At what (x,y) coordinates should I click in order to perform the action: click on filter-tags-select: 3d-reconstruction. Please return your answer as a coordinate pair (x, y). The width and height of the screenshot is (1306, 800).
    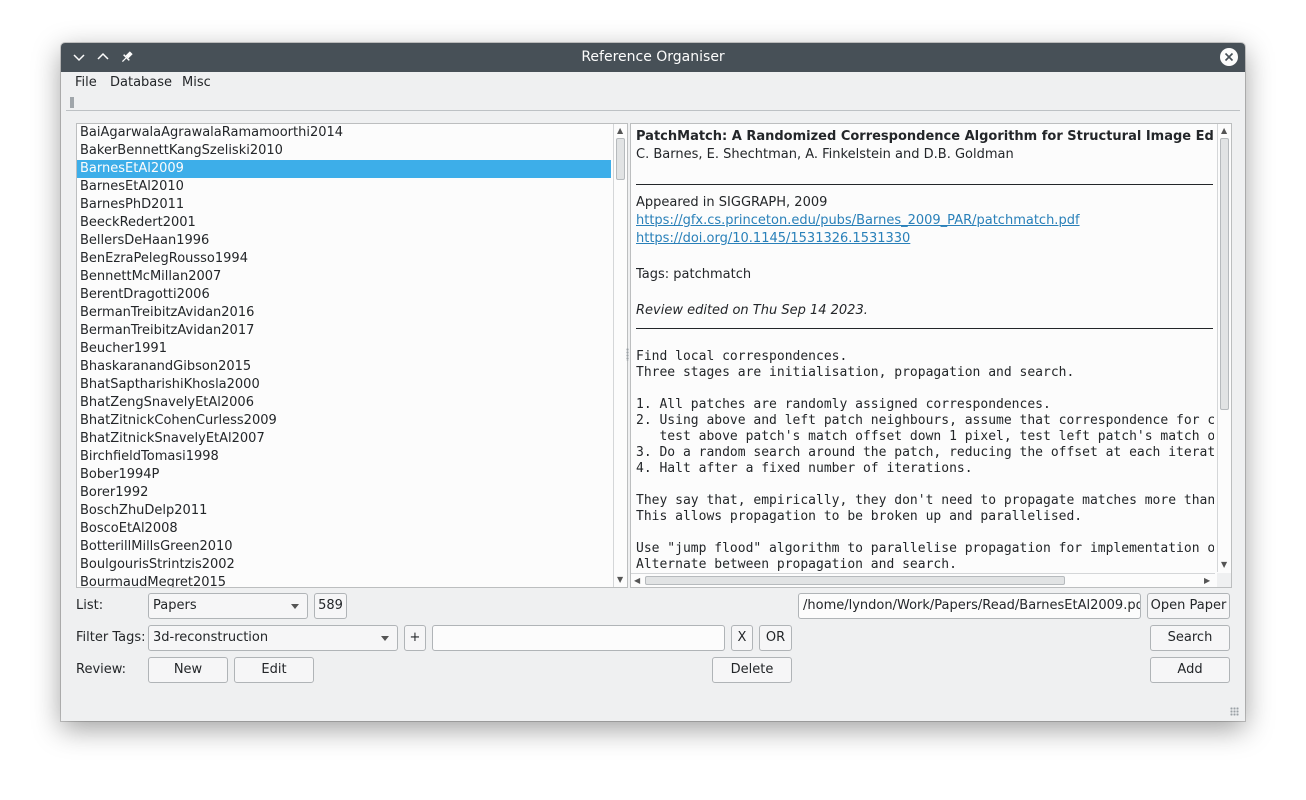
    Looking at the image, I should click on (273, 638).